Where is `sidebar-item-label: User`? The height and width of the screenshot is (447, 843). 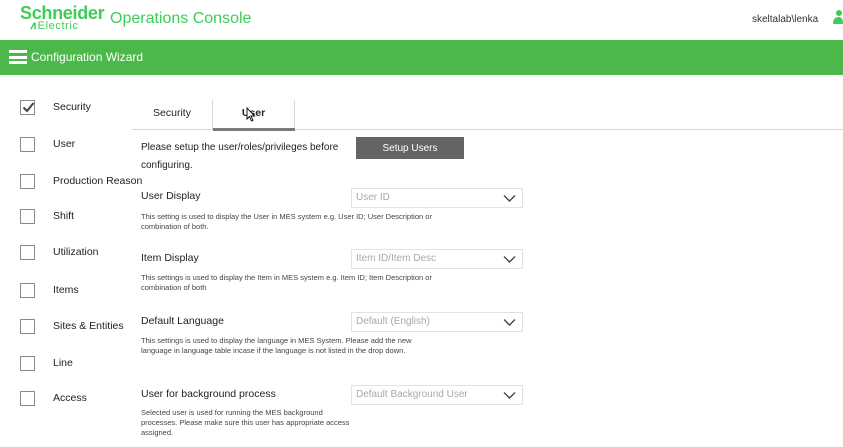 sidebar-item-label: User is located at coordinates (64, 144).